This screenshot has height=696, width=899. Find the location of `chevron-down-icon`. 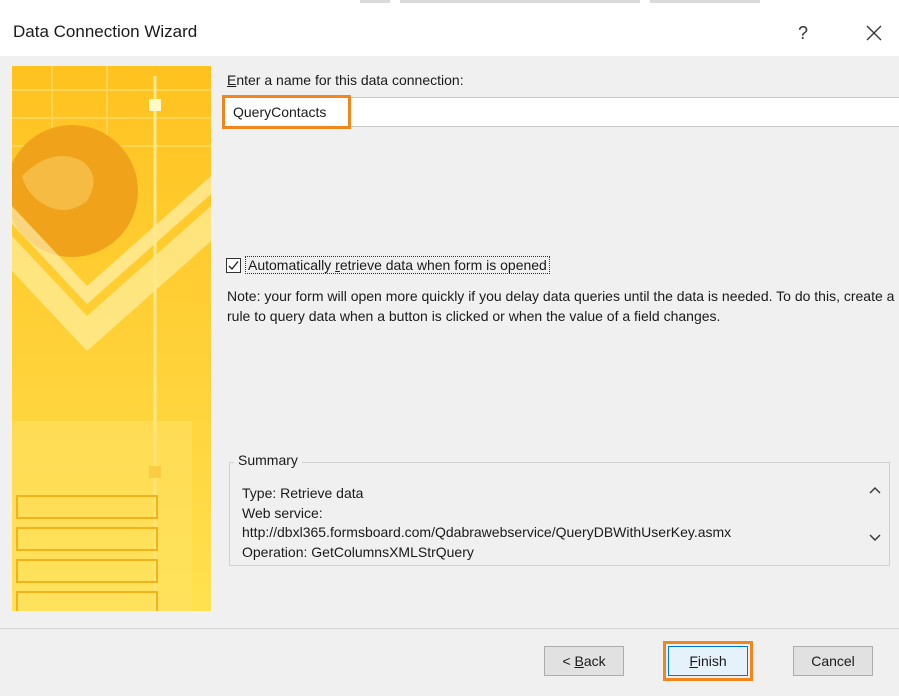

chevron-down-icon is located at coordinates (875, 537).